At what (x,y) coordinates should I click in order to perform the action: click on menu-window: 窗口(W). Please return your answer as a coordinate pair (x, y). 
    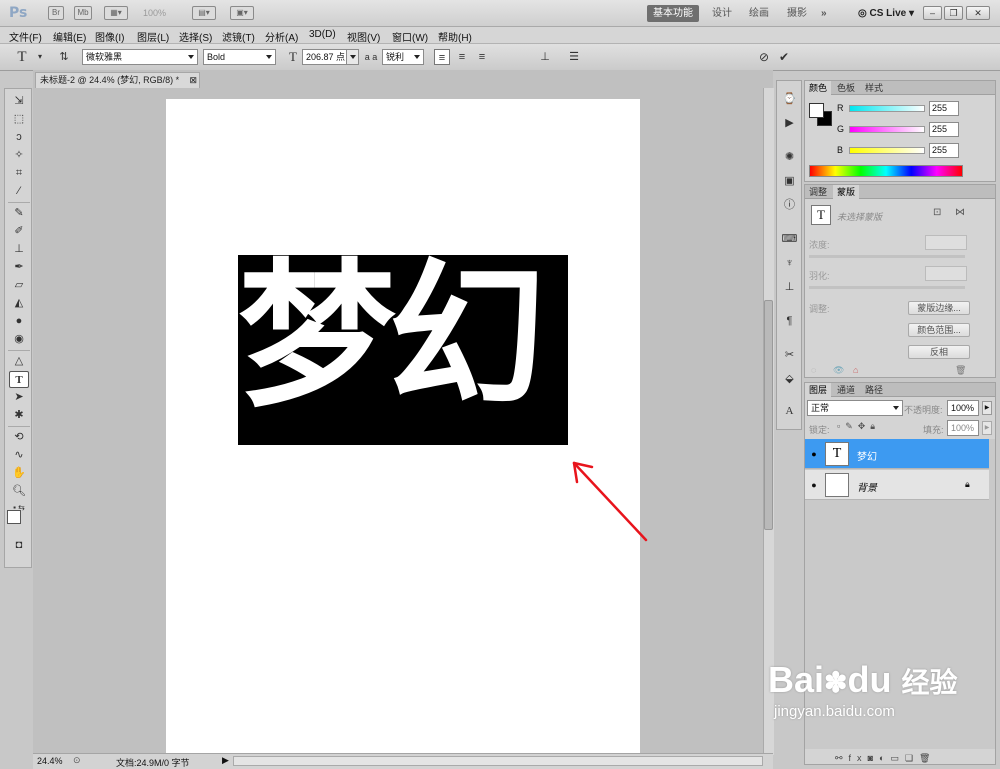
    Looking at the image, I should click on (410, 36).